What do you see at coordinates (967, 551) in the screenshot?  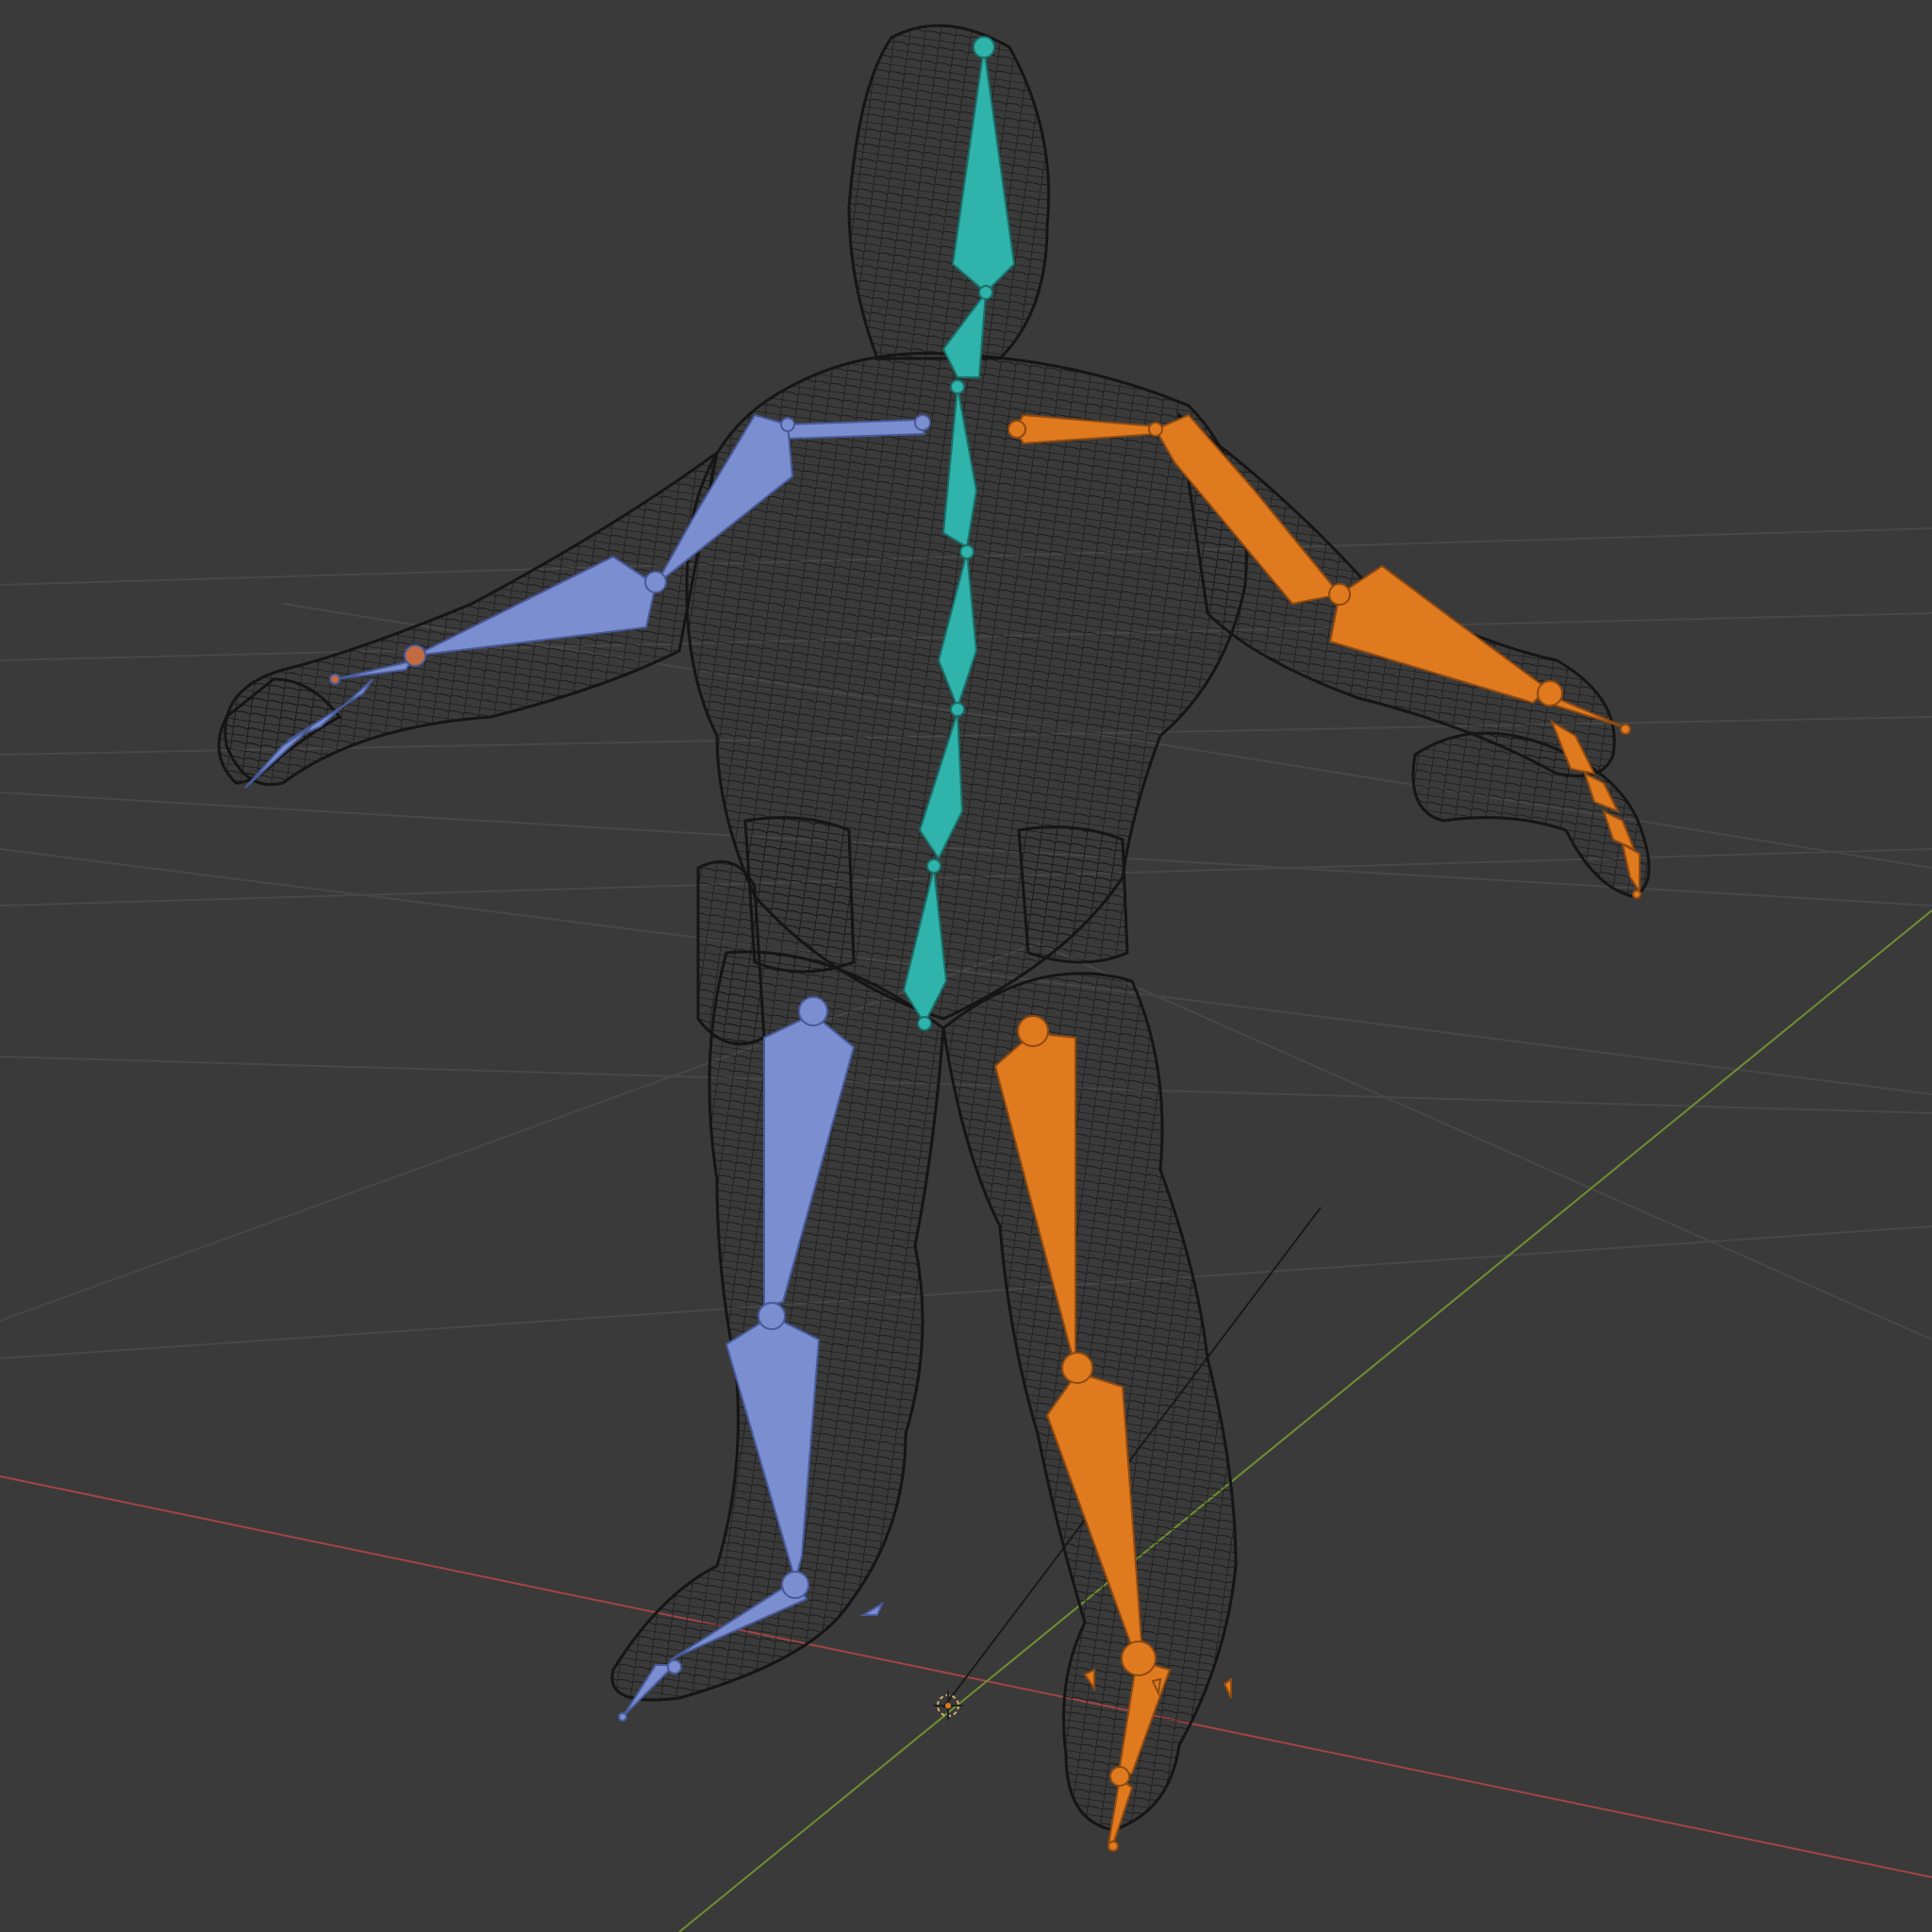 I see `spine-upper-joint` at bounding box center [967, 551].